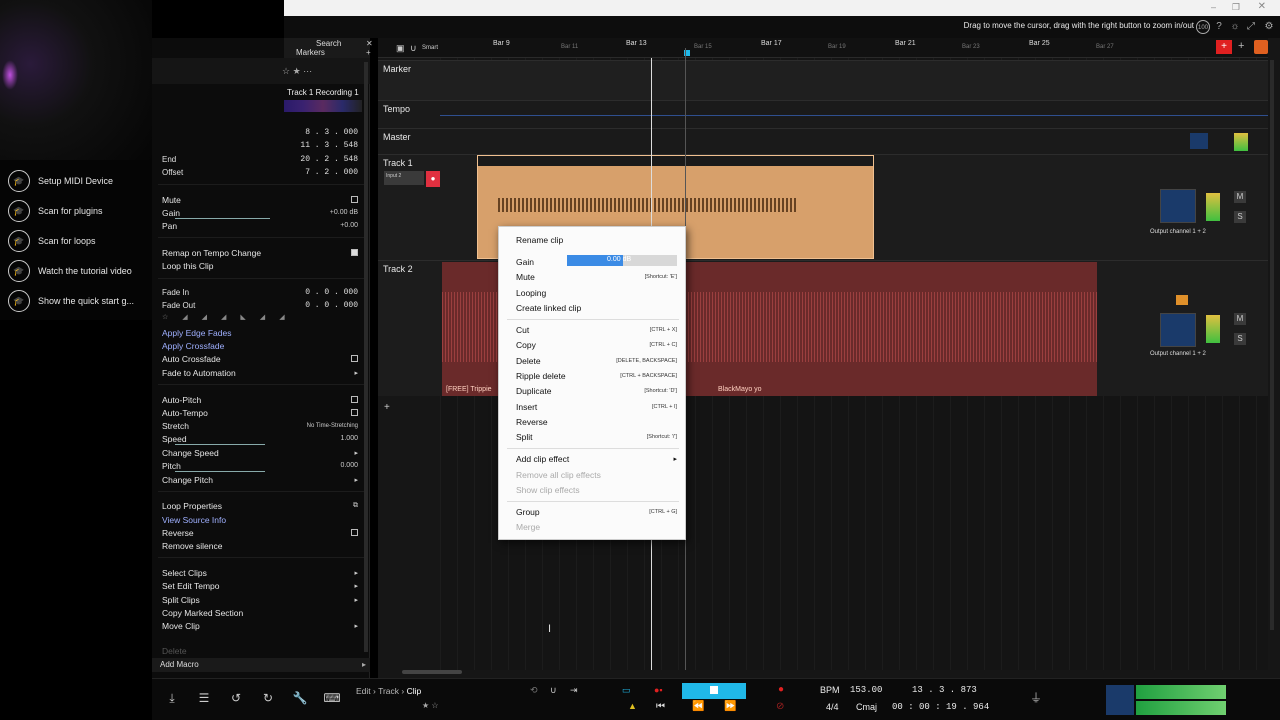 This screenshot has height=720, width=1280. What do you see at coordinates (1261, 47) in the screenshot?
I see `record-settings-icon` at bounding box center [1261, 47].